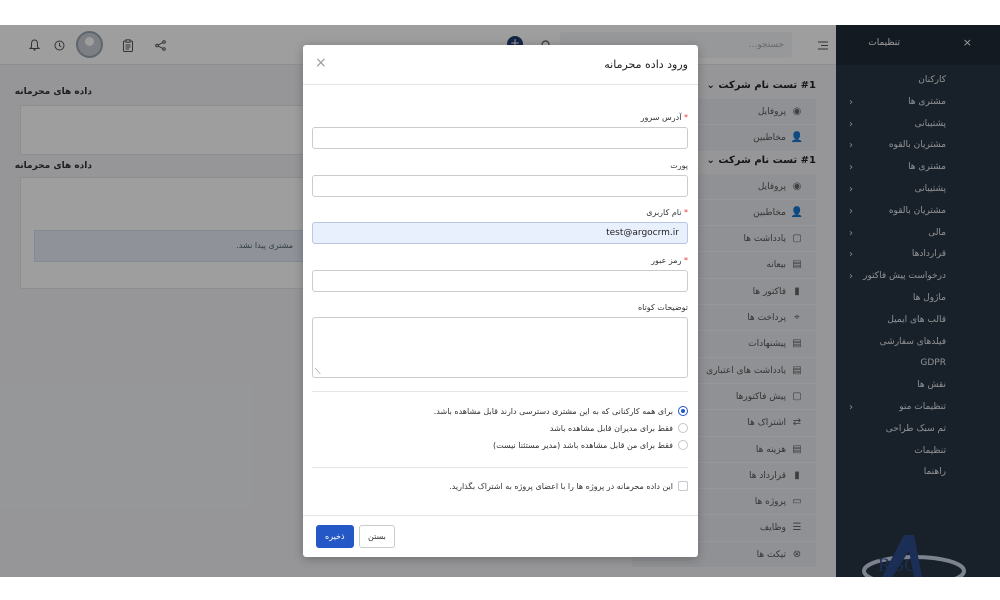  What do you see at coordinates (321, 63) in the screenshot?
I see `close-icon: ×` at bounding box center [321, 63].